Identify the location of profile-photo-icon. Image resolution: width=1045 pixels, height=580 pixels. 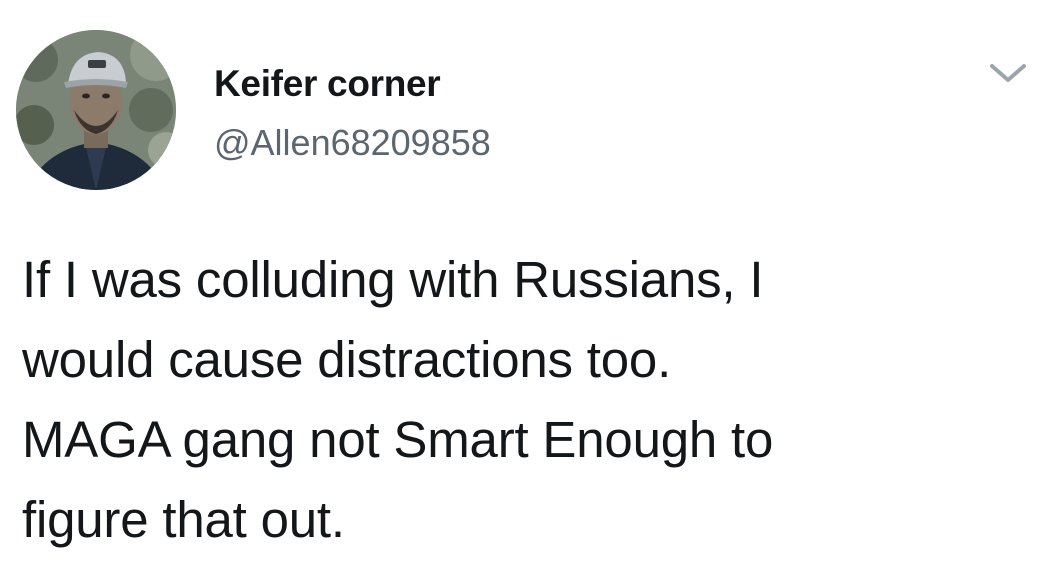
(96, 110).